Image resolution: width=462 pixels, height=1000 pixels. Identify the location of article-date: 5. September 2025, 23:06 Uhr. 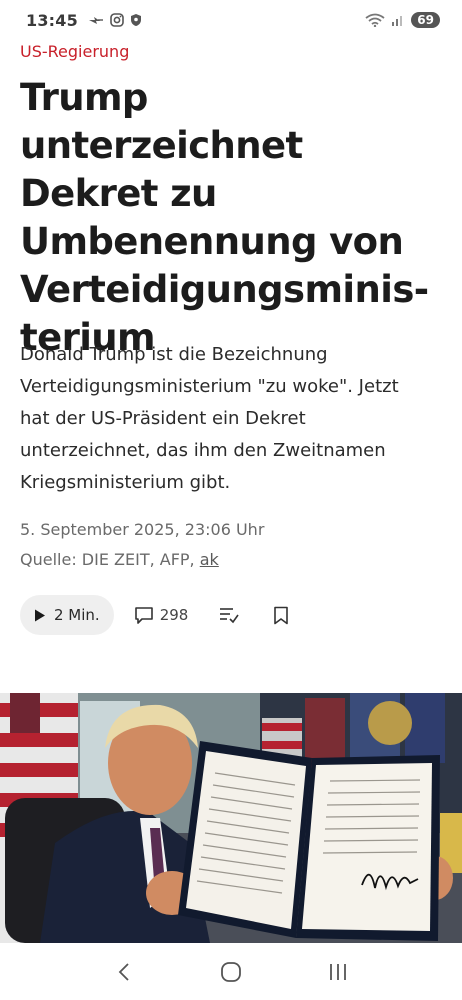
(142, 529).